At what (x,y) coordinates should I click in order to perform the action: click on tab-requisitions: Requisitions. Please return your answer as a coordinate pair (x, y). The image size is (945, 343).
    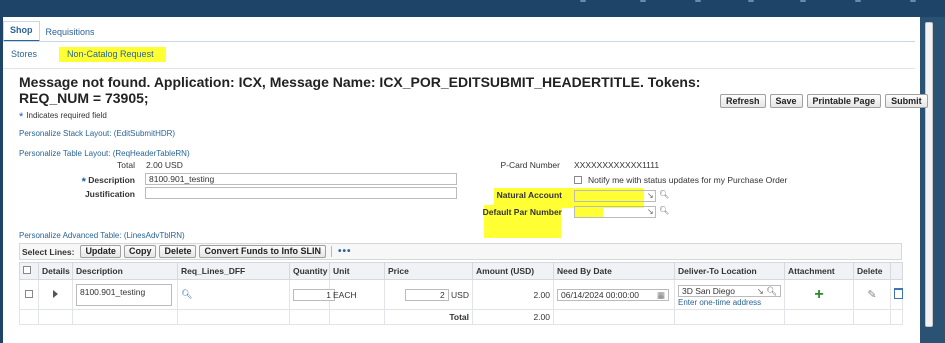
    Looking at the image, I should click on (70, 33).